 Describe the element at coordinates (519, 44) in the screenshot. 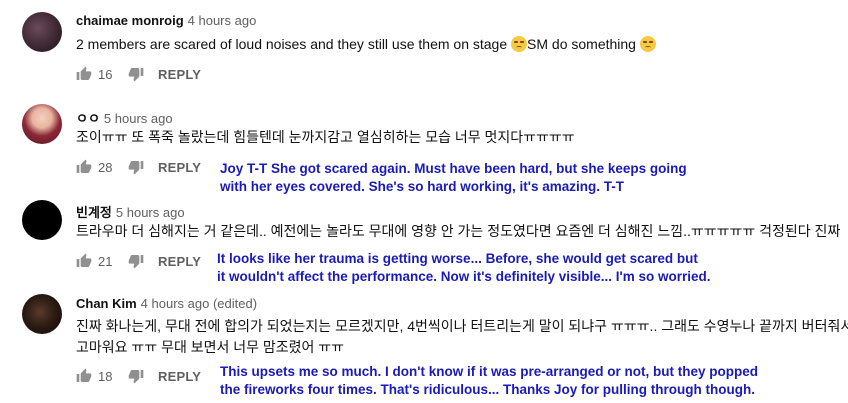

I see `pensive-face-emoji` at that location.